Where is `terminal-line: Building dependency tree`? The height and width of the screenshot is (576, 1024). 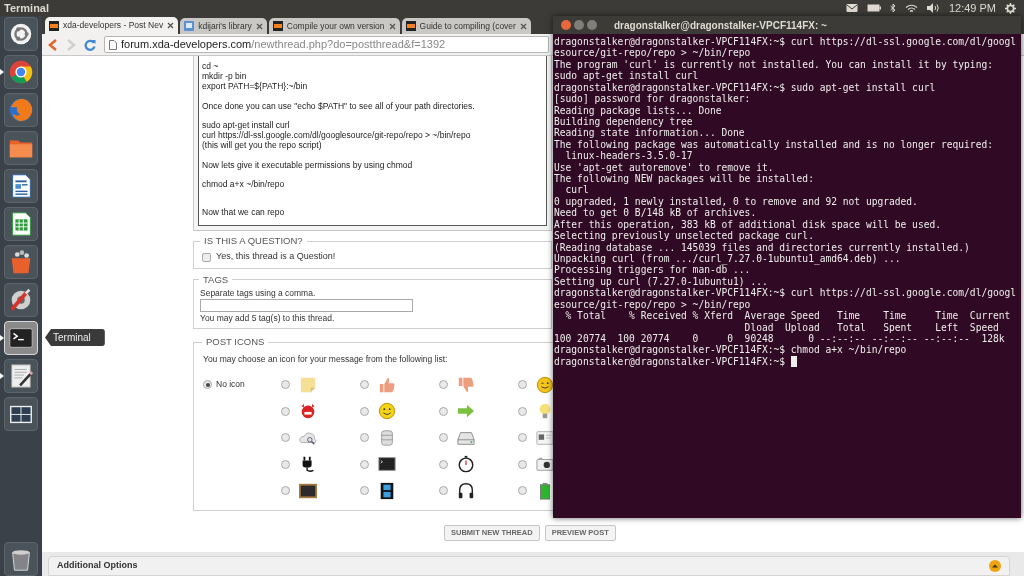 terminal-line: Building dependency tree is located at coordinates (623, 121).